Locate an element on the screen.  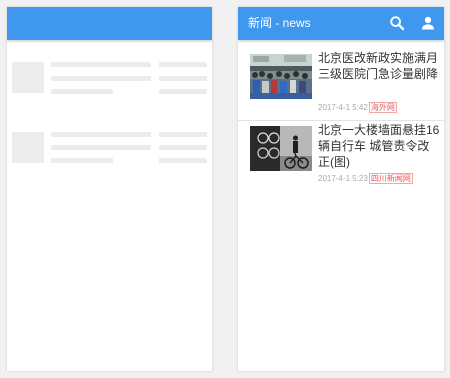
hospital-crowd-photo is located at coordinates (281, 76).